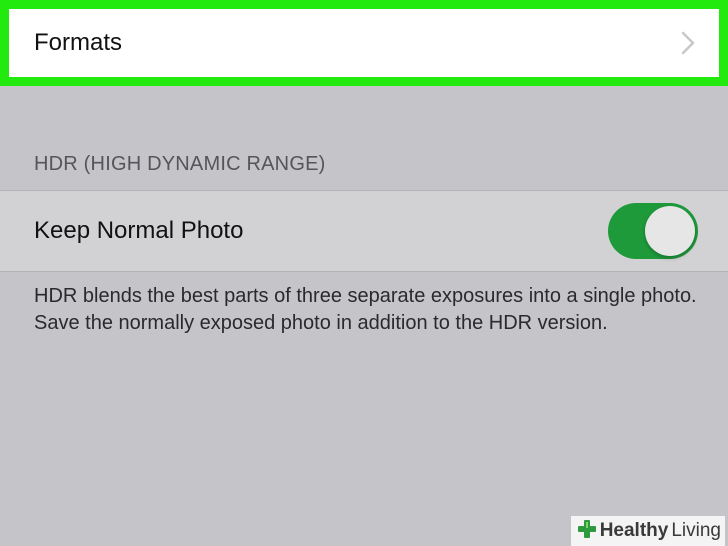  What do you see at coordinates (78, 42) in the screenshot?
I see `formats-label: Formats` at bounding box center [78, 42].